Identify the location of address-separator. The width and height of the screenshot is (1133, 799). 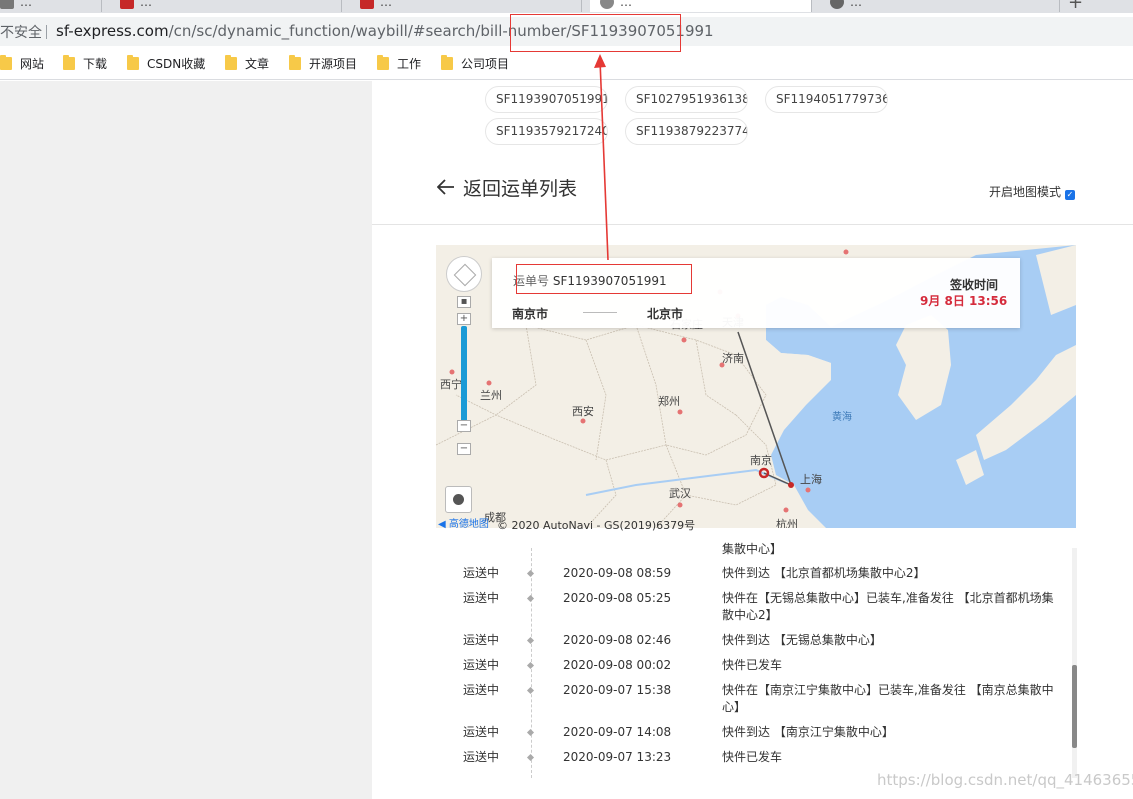
(46, 32).